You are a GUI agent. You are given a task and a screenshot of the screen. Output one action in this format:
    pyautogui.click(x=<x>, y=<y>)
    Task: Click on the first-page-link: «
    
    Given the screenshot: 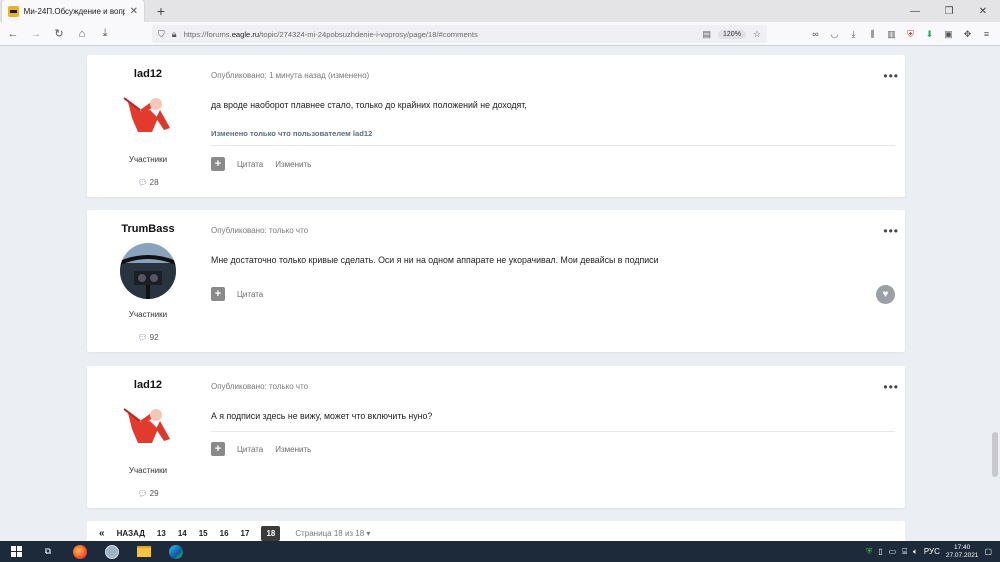 What is the action you would take?
    pyautogui.click(x=102, y=533)
    